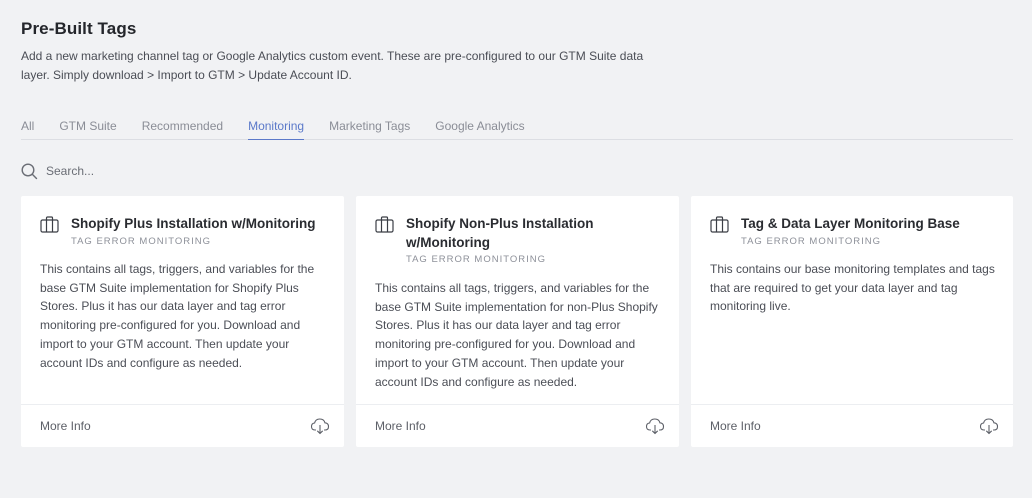 The height and width of the screenshot is (498, 1032). What do you see at coordinates (29, 170) in the screenshot?
I see `search-icon` at bounding box center [29, 170].